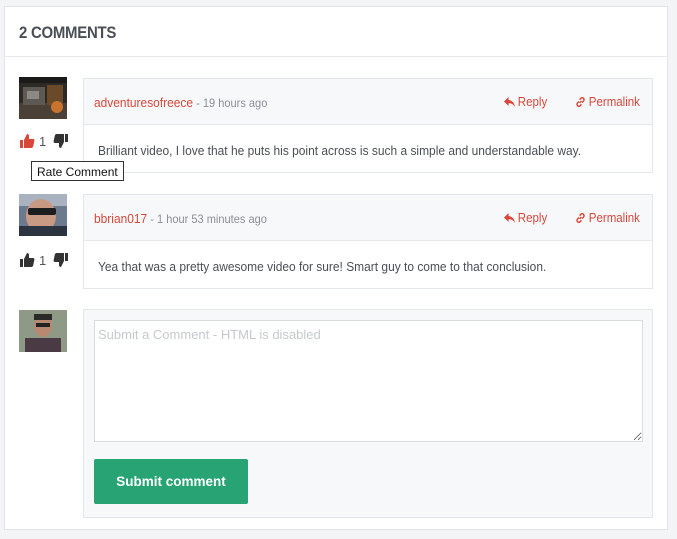 This screenshot has height=539, width=677. Describe the element at coordinates (143, 102) in the screenshot. I see `author-link: adventuresofreece` at that location.